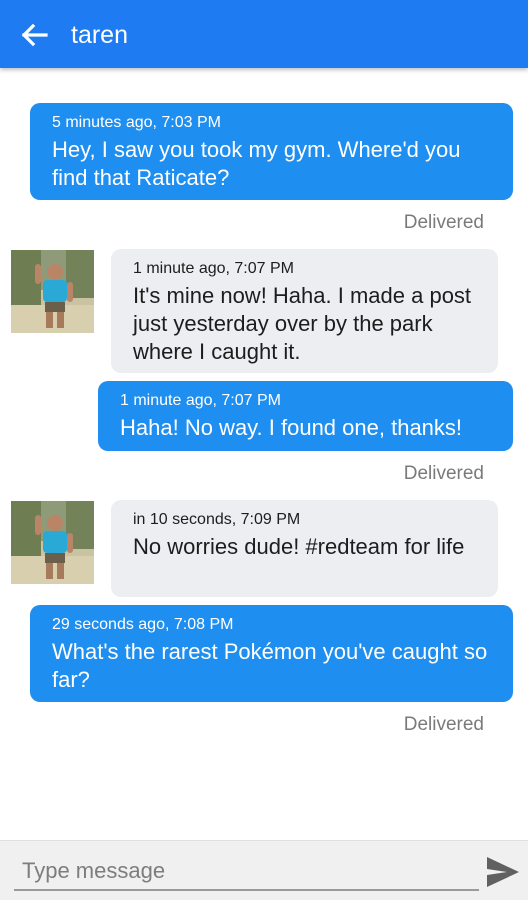 The height and width of the screenshot is (900, 528). Describe the element at coordinates (143, 624) in the screenshot. I see `message-timestamp: 29 seconds ago, 7:08 PM` at that location.